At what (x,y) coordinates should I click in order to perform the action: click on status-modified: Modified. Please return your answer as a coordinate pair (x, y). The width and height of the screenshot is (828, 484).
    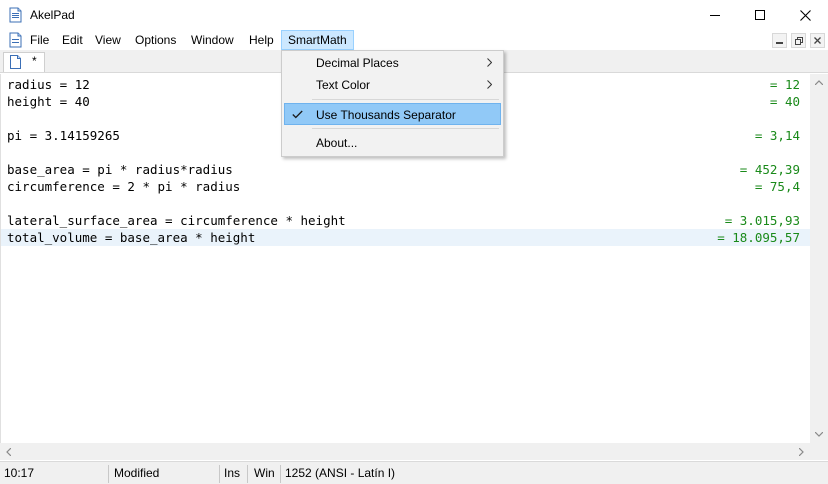
    Looking at the image, I should click on (137, 473).